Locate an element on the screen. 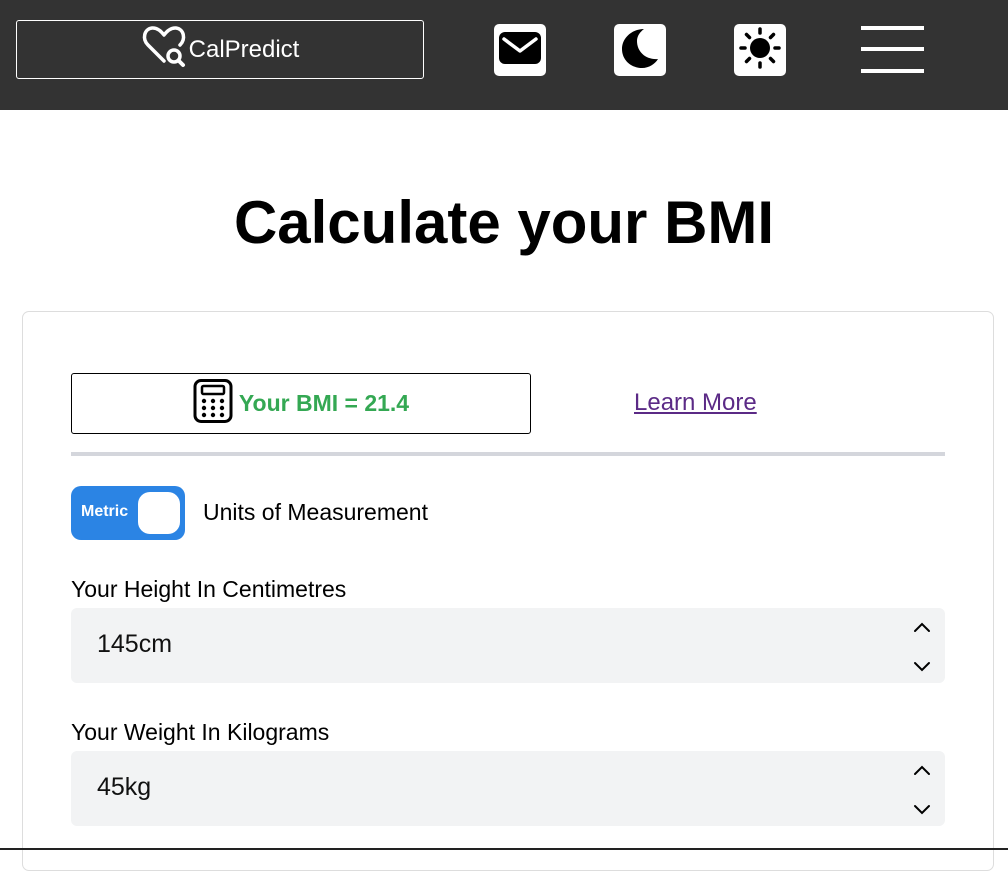  mail-icon is located at coordinates (520, 50).